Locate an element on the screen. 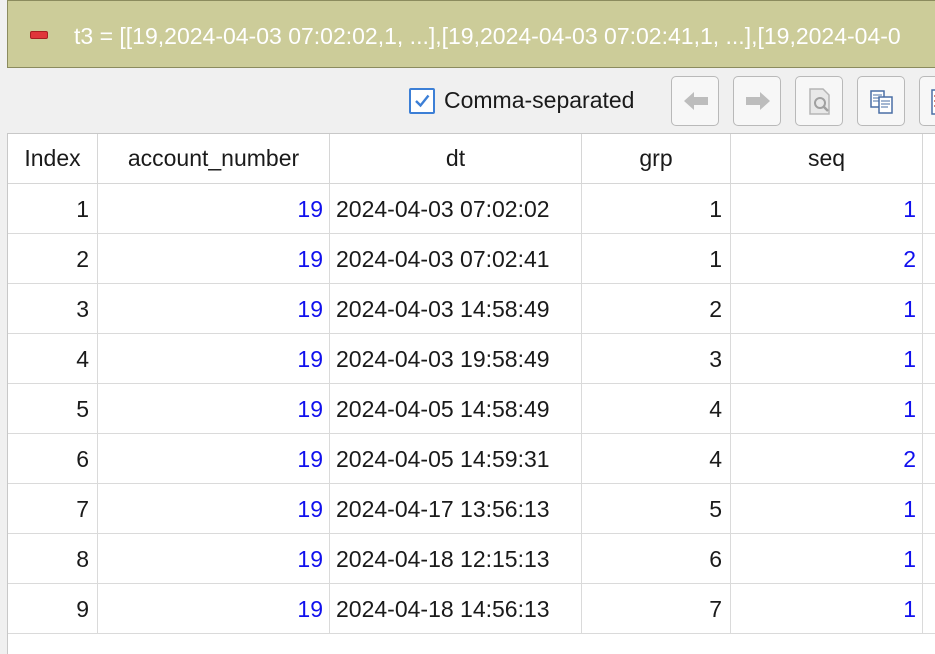 Image resolution: width=935 pixels, height=654 pixels. previous-button is located at coordinates (695, 101).